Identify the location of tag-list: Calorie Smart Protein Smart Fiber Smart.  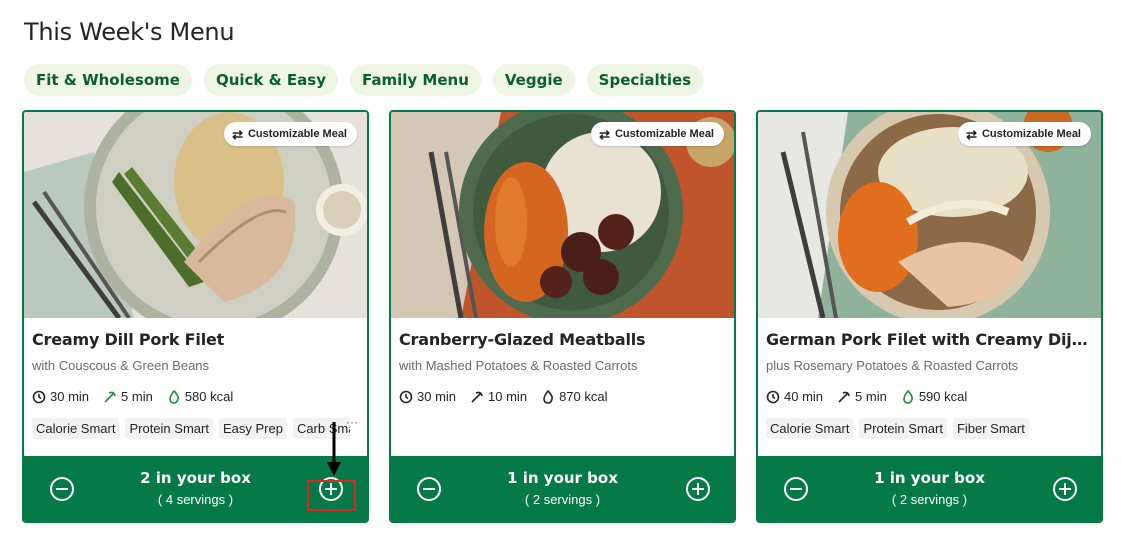
(925, 428).